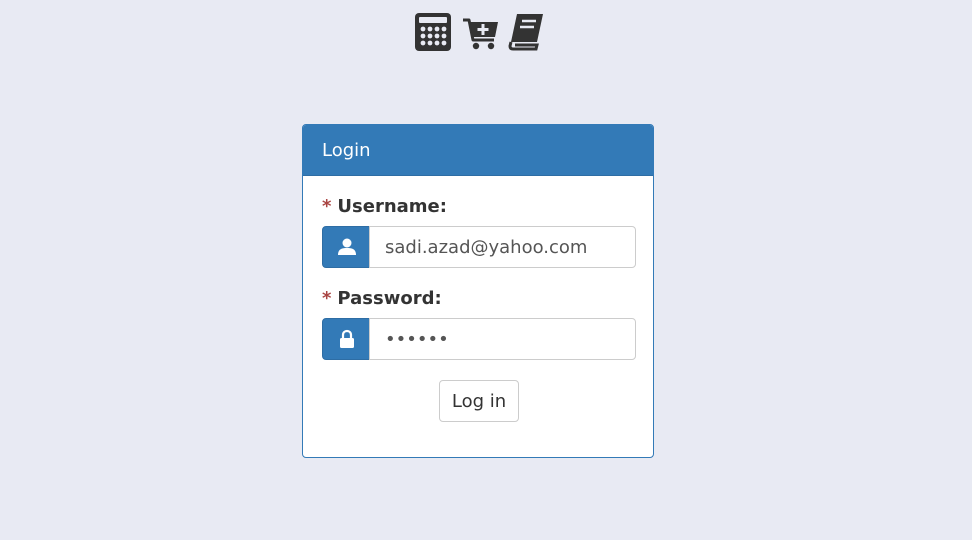 Image resolution: width=972 pixels, height=540 pixels. I want to click on password-addon, so click(346, 339).